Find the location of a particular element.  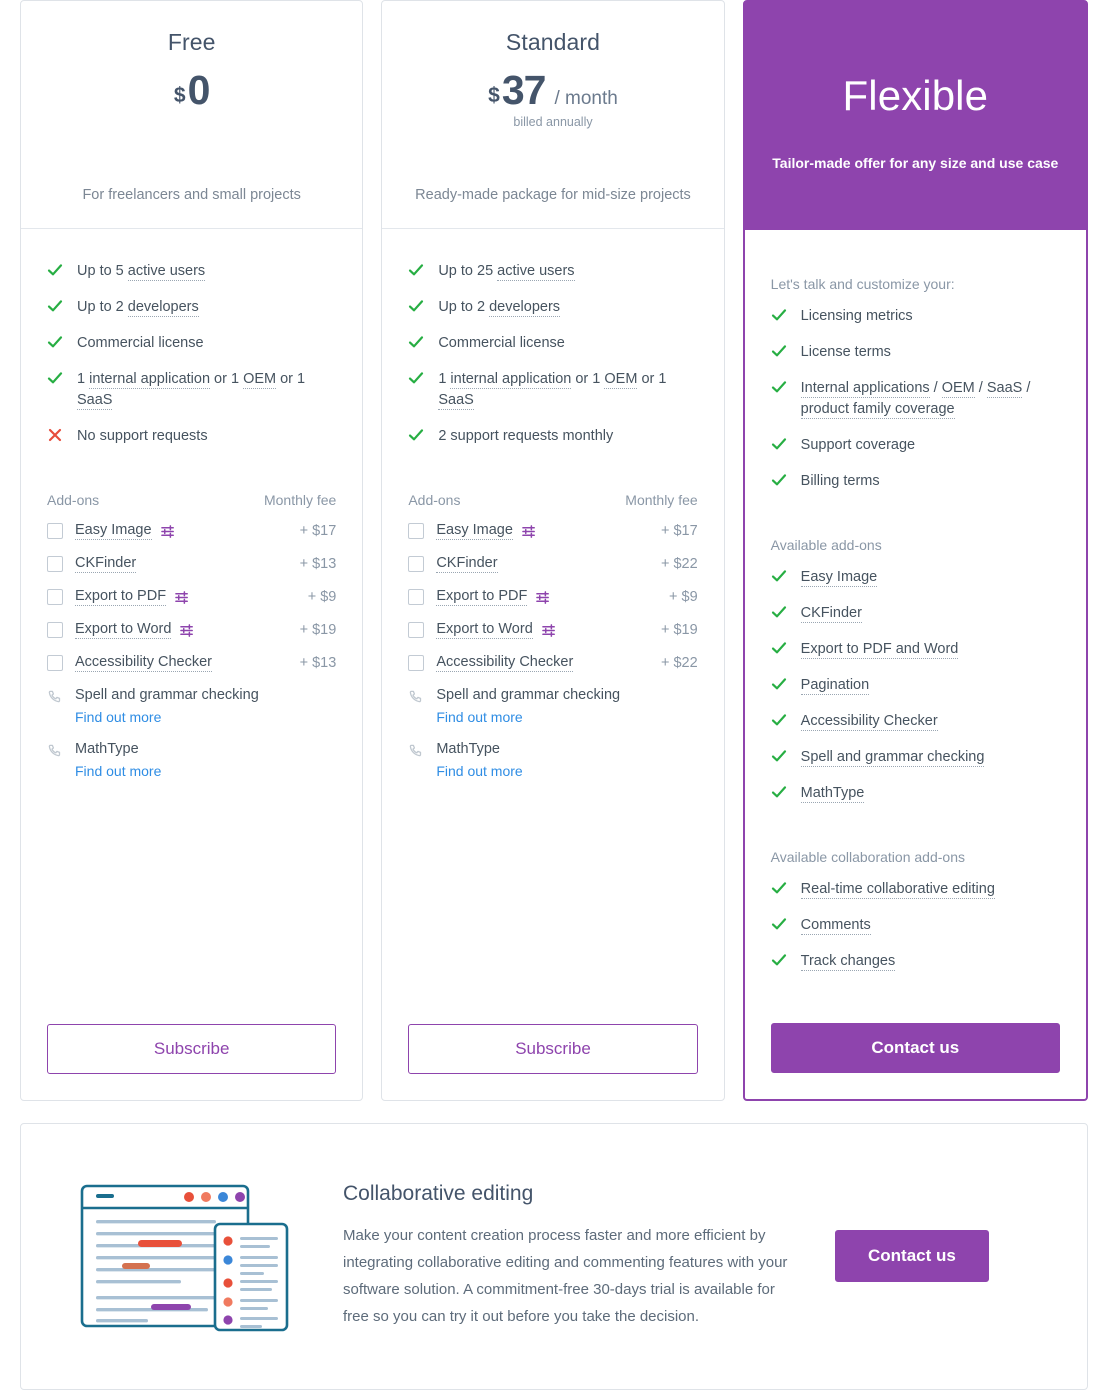

addon-label-wrap: Accessibility Checker is located at coordinates (143, 663).